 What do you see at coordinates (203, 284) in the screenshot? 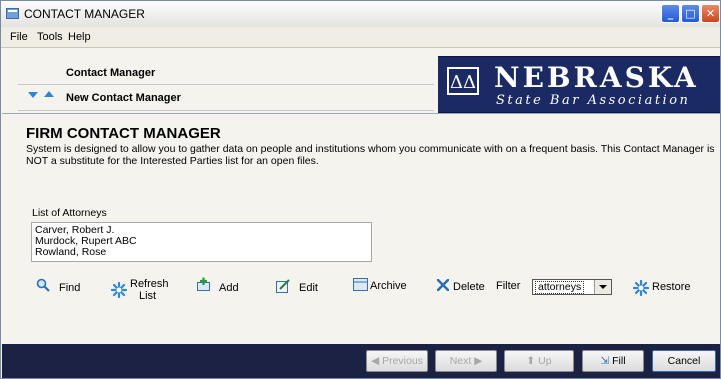
I see `add-icon` at bounding box center [203, 284].